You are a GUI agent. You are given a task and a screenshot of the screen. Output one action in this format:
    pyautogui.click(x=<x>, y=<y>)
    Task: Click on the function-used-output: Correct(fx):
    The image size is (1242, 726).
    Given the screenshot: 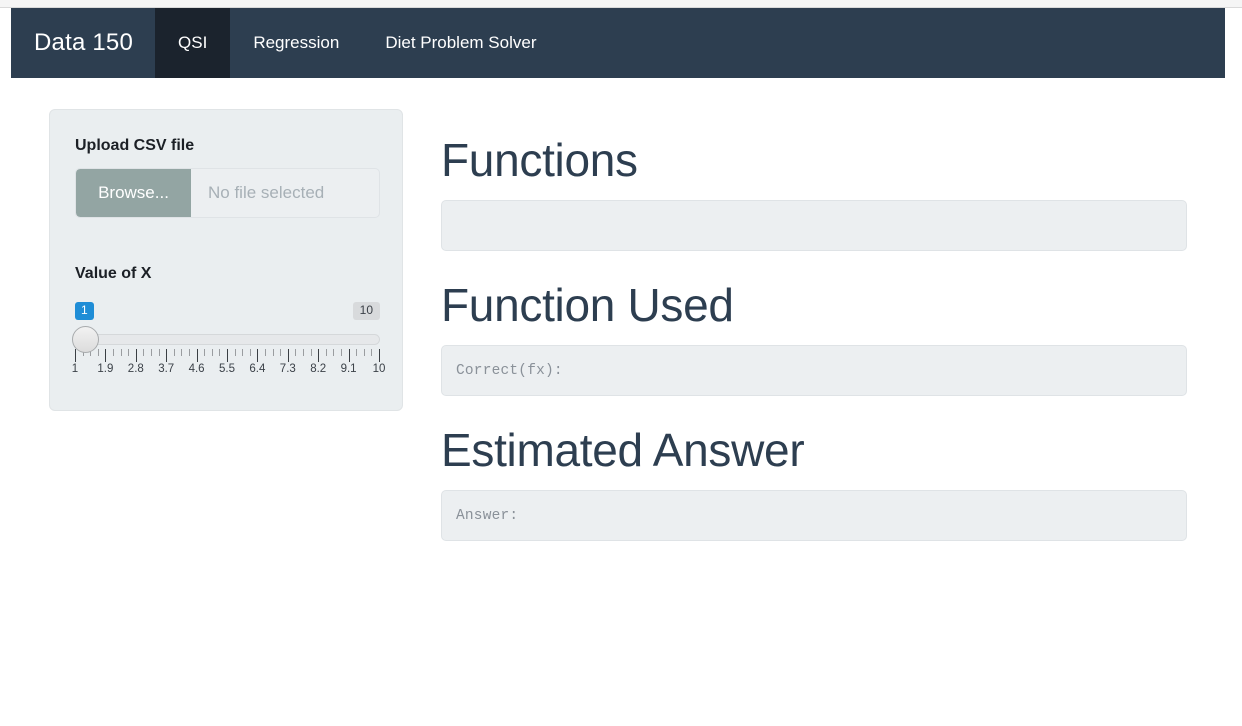 What is the action you would take?
    pyautogui.click(x=814, y=370)
    